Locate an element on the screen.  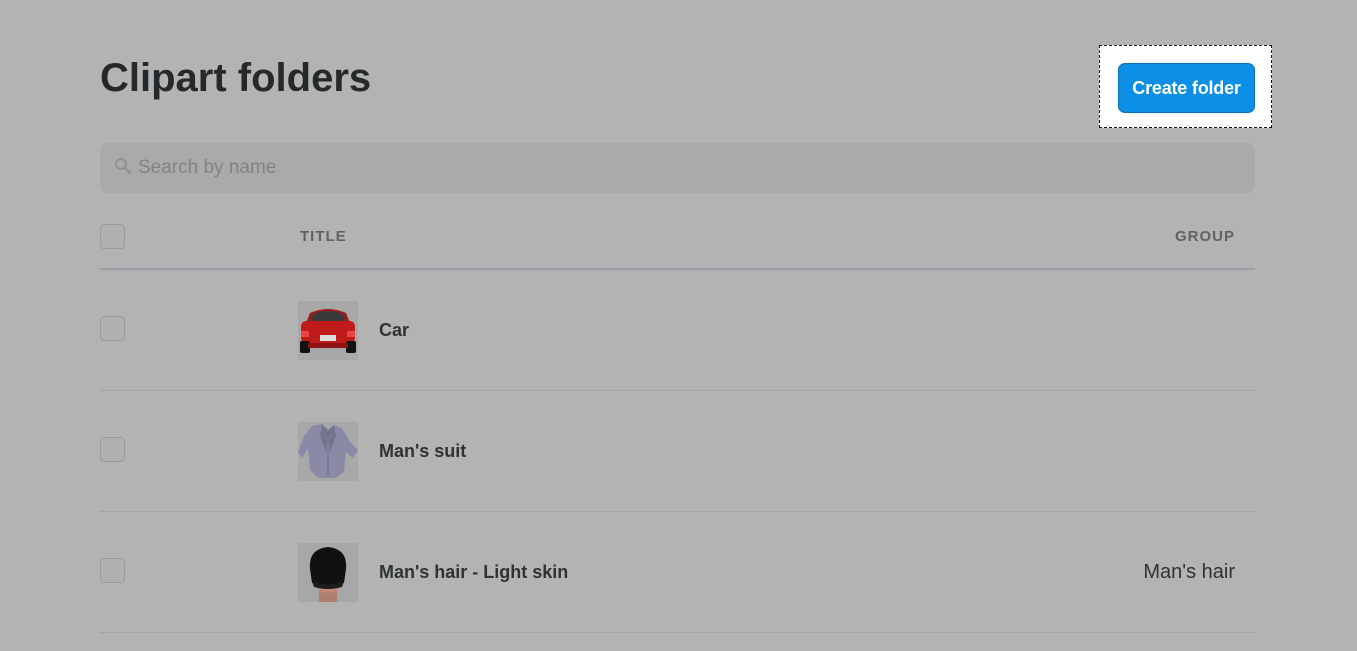
suit-image is located at coordinates (328, 451).